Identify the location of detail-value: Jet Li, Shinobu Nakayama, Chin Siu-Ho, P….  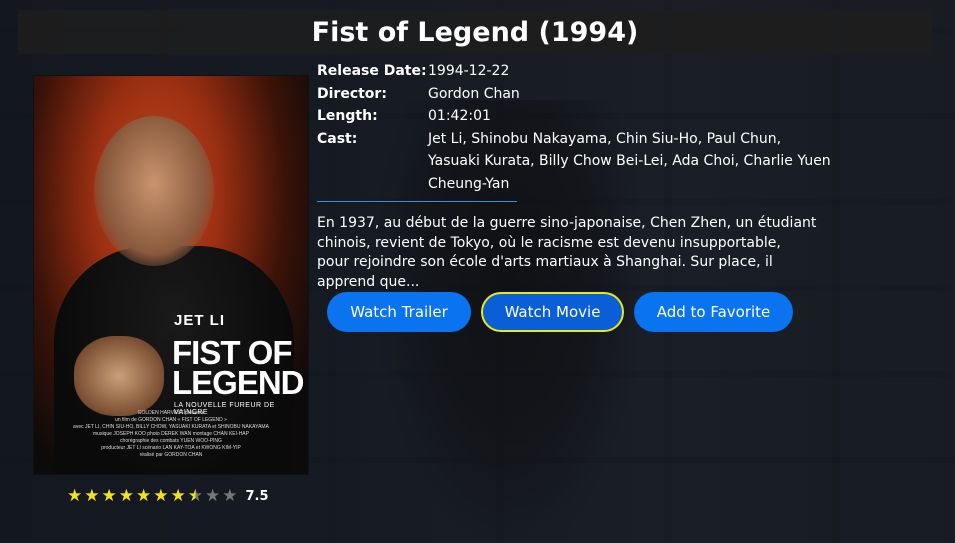
(629, 161).